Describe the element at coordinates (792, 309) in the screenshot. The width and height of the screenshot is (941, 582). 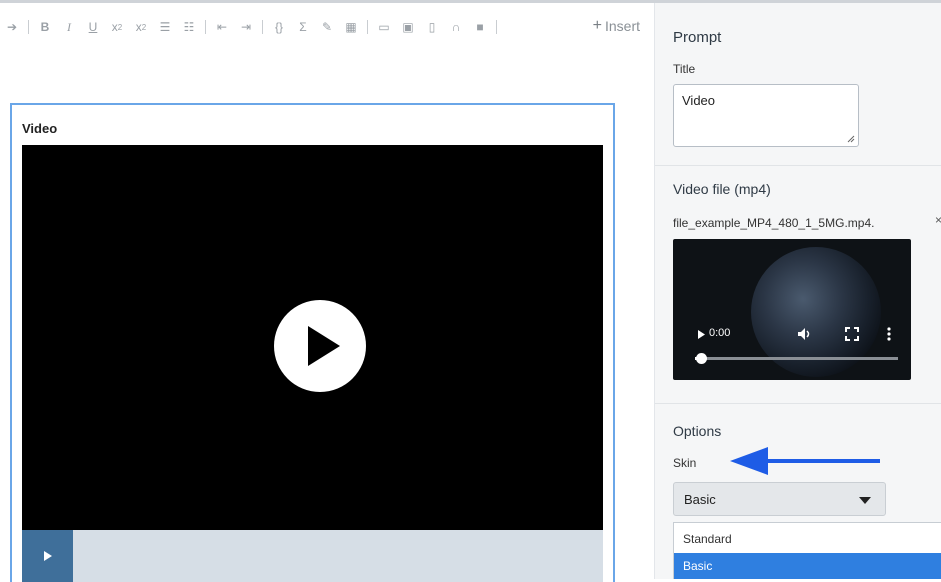
I see `video-preview: 0:00` at that location.